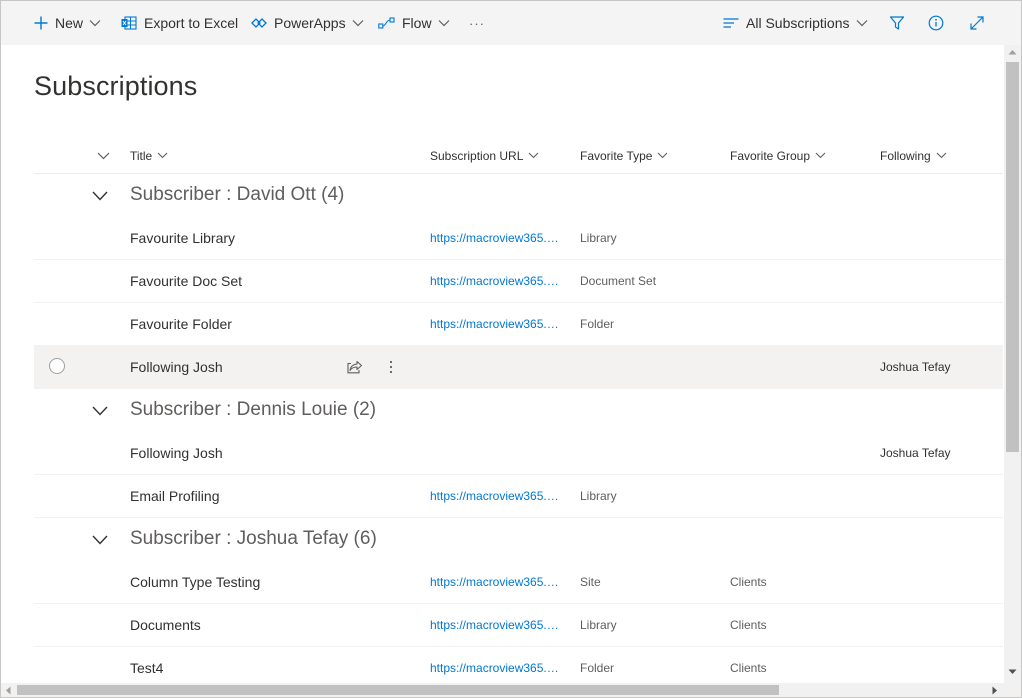  What do you see at coordinates (57, 366) in the screenshot?
I see `row-select-checkbox` at bounding box center [57, 366].